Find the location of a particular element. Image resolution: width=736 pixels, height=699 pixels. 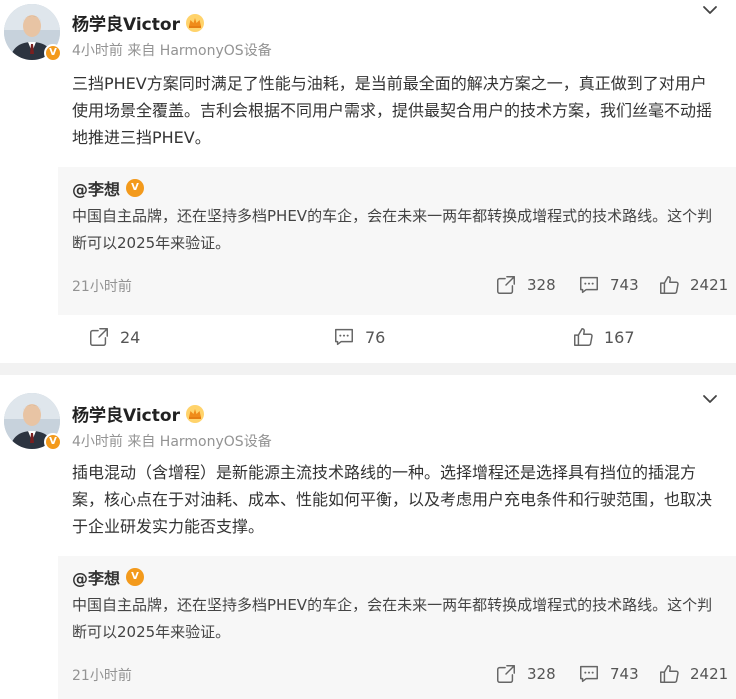

comment-count: 76 is located at coordinates (375, 337).